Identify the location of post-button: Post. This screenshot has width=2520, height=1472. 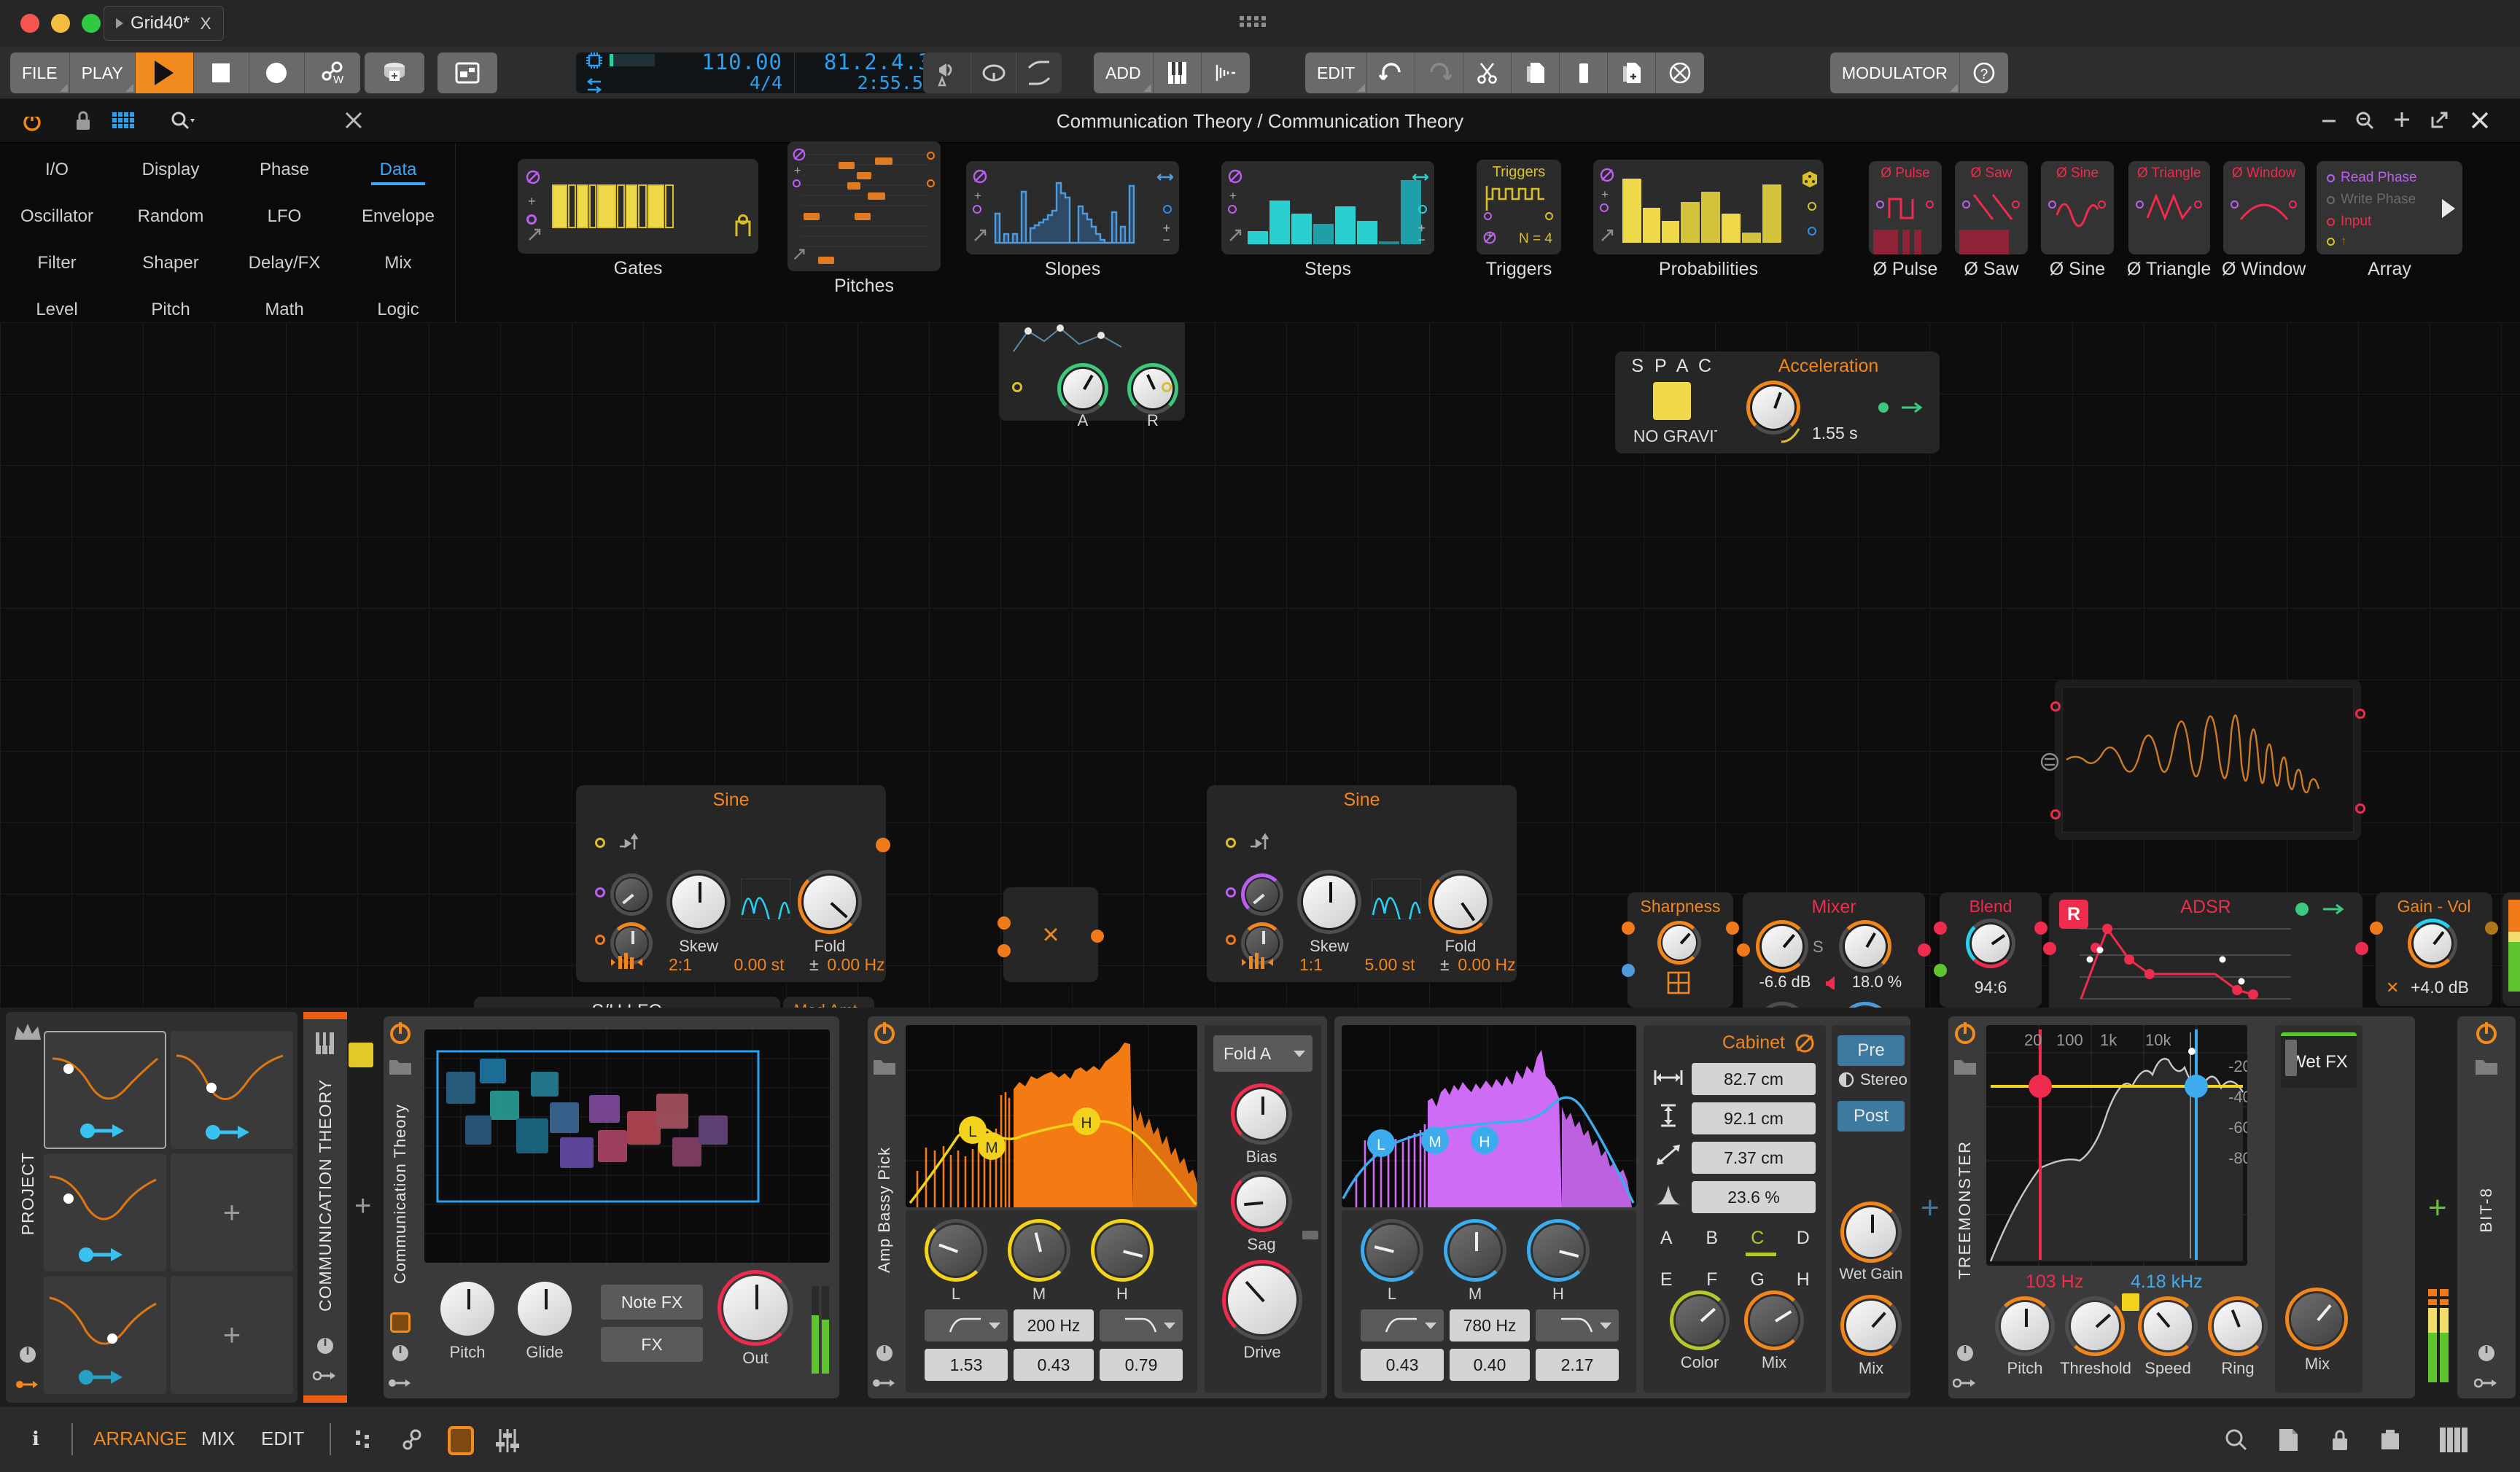
(1871, 1116).